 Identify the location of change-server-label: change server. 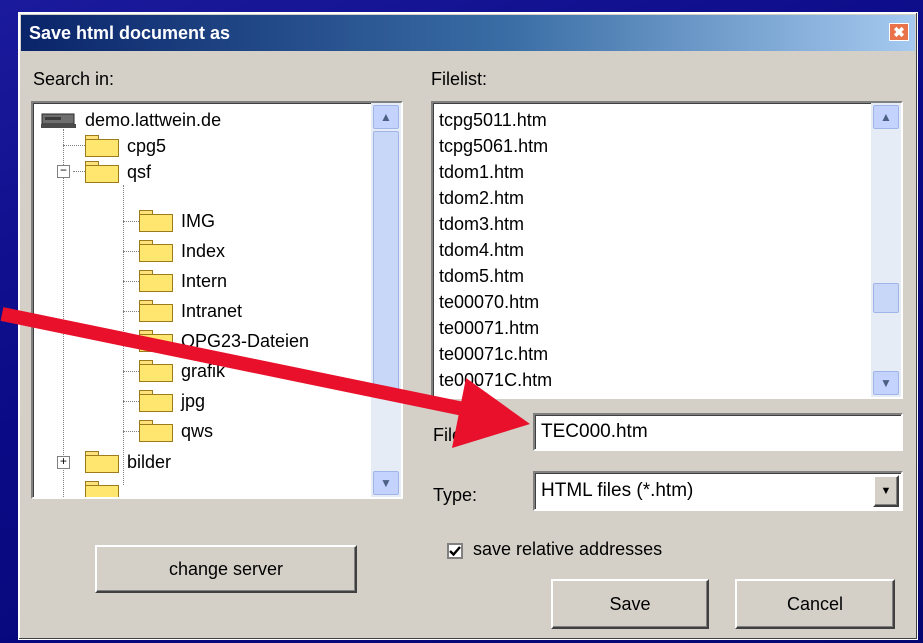
(226, 568).